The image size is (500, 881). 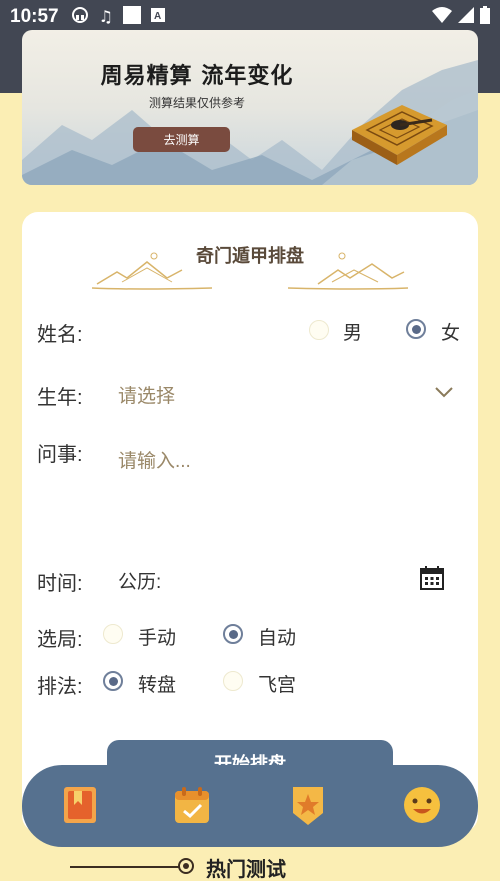 I want to click on square-icon, so click(x=131, y=16).